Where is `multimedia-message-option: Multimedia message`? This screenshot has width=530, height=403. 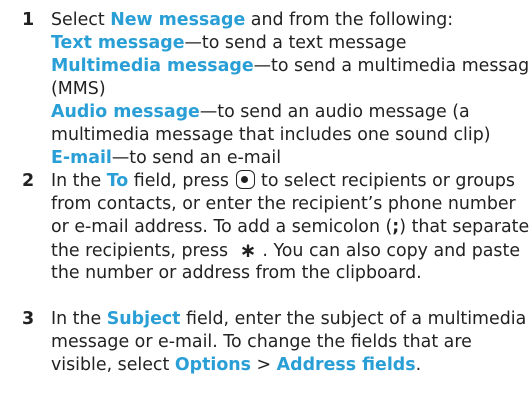
multimedia-message-option: Multimedia message is located at coordinates (152, 66).